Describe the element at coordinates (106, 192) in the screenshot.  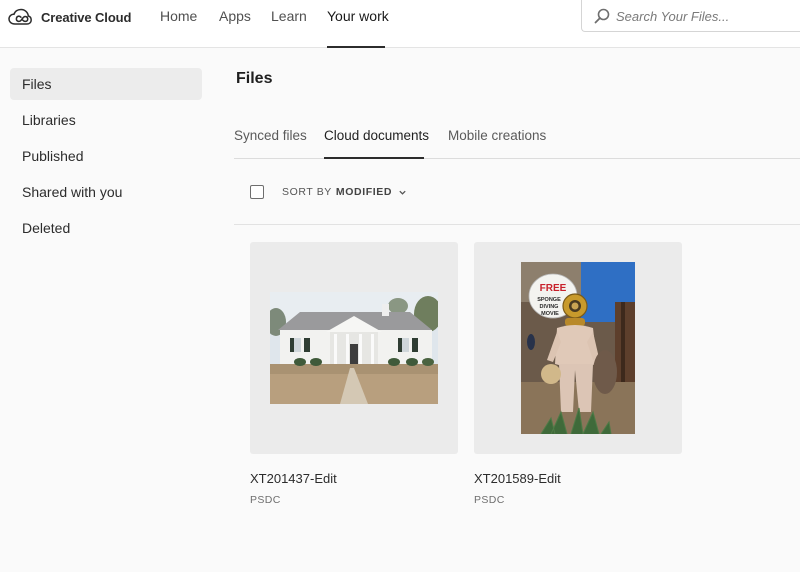
I see `sidebar-item-shared-with-you: Shared with you` at that location.